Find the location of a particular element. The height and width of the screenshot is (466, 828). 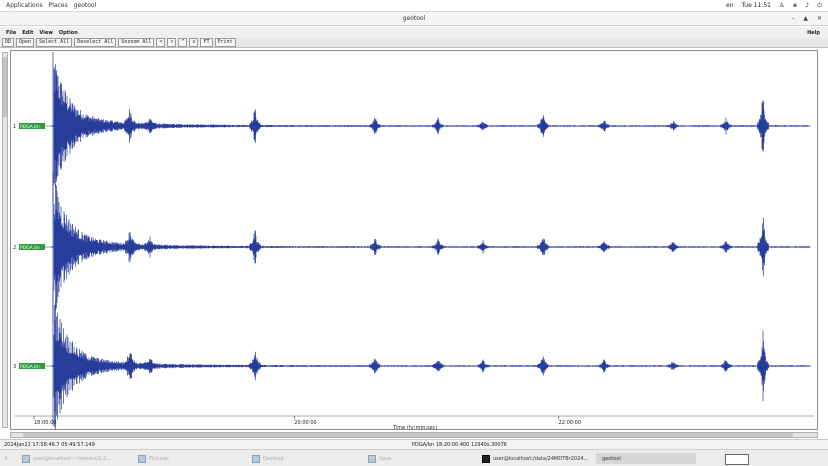

vertical-scrollbar is located at coordinates (5, 240).